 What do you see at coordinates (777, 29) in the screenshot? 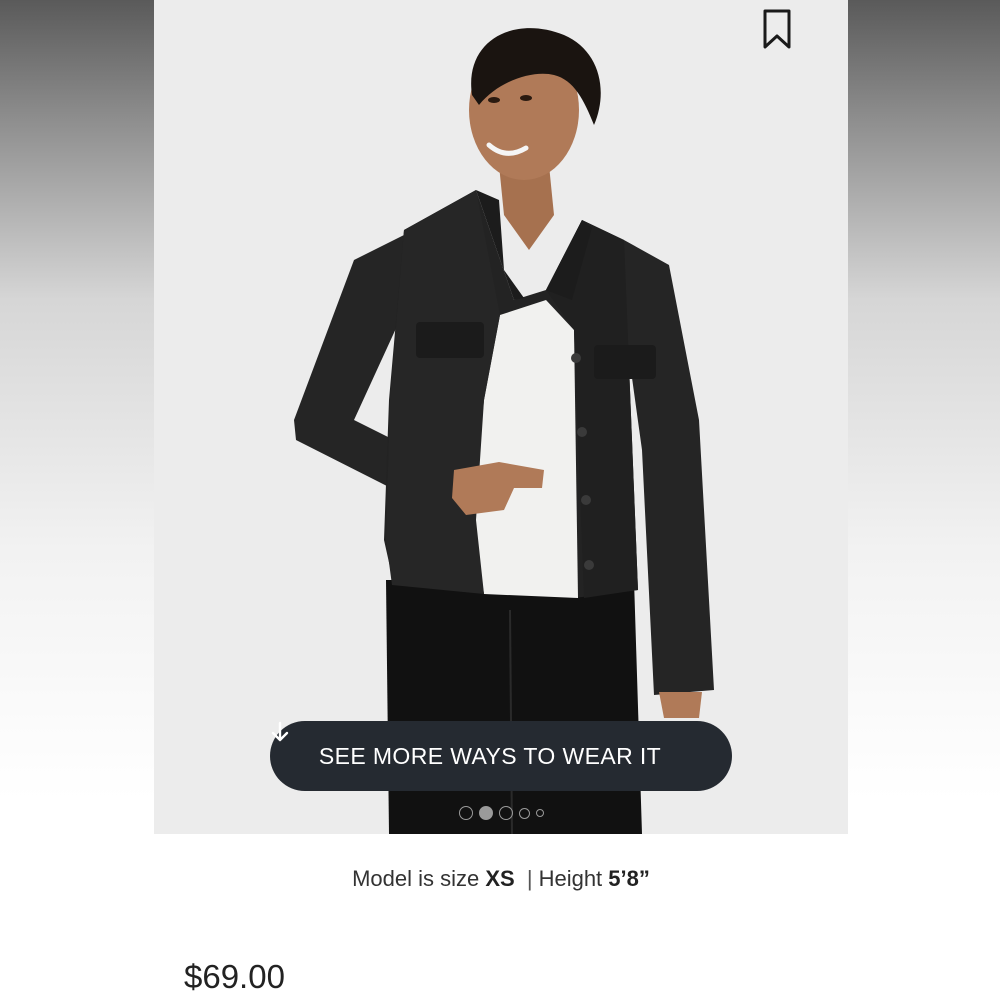
I see `bookmark-icon` at bounding box center [777, 29].